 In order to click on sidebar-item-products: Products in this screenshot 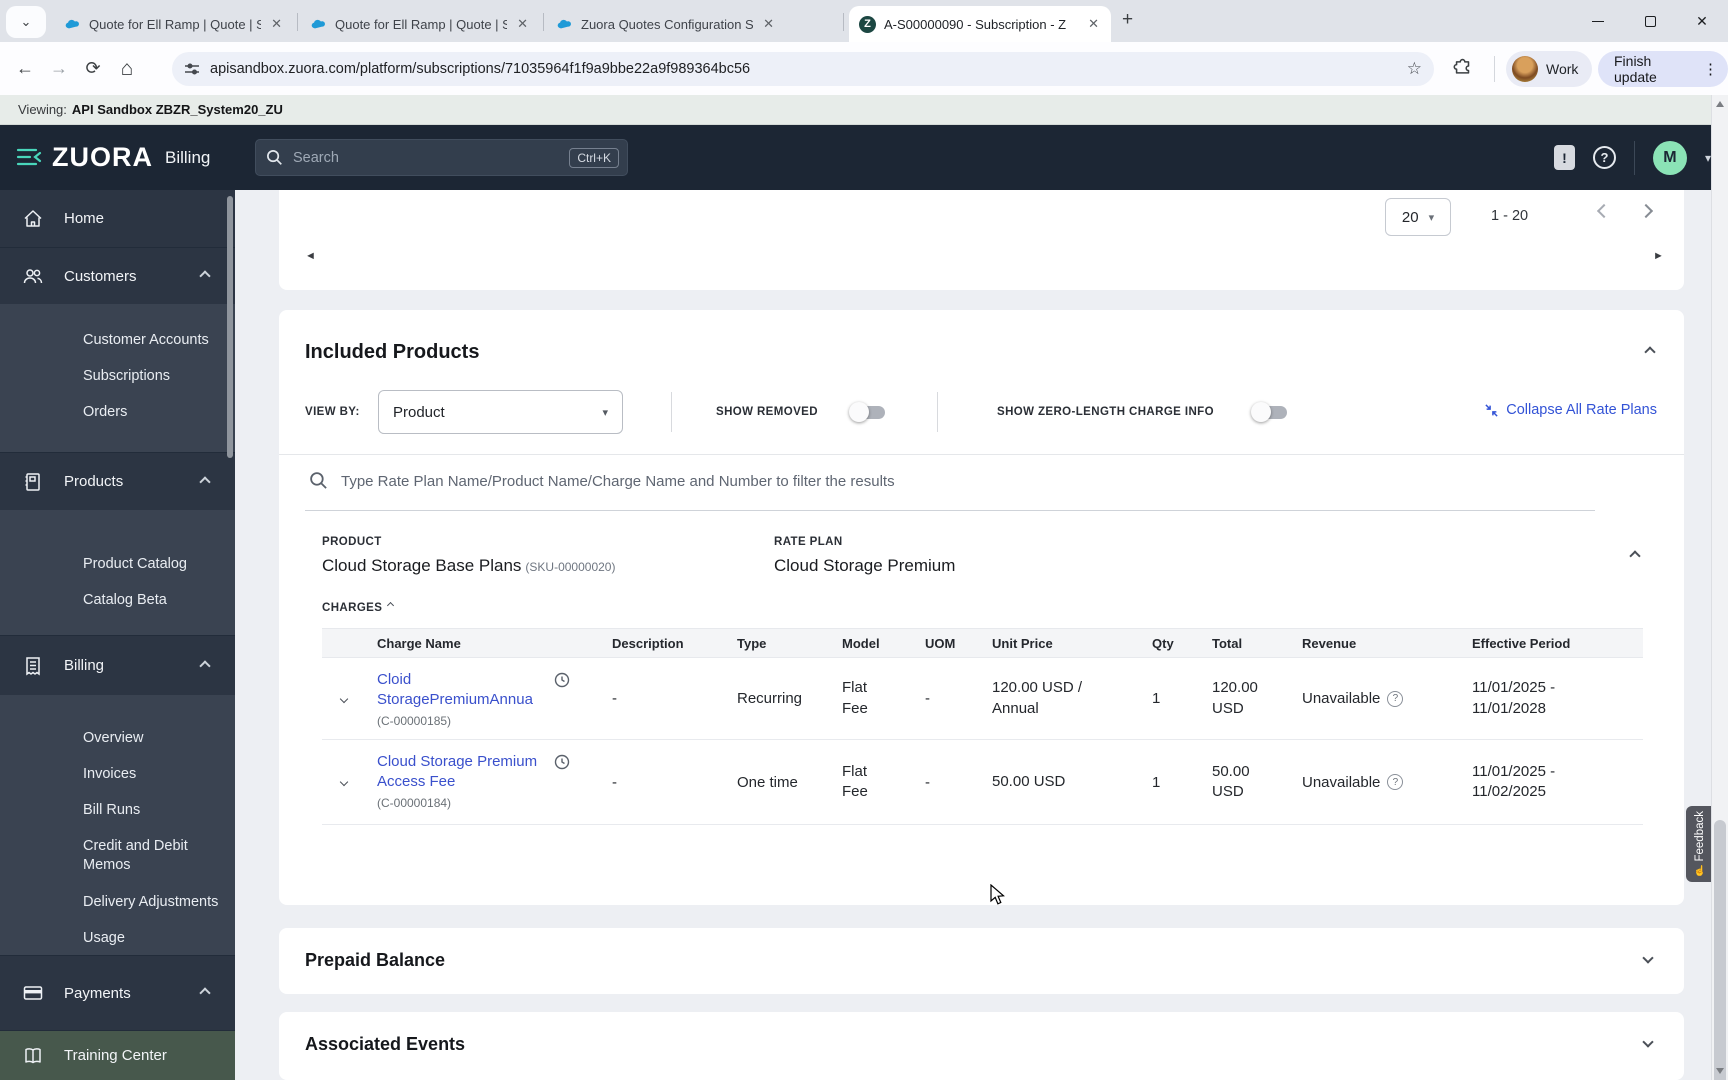, I will do `click(117, 481)`.